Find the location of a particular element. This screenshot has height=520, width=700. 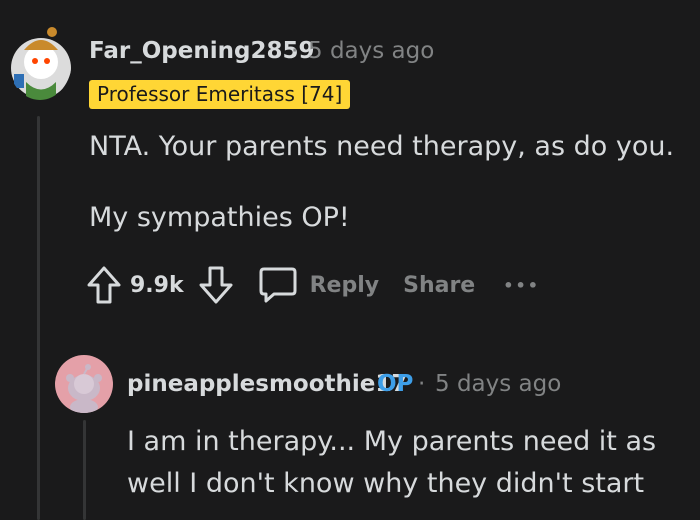

reply-line: I am in therapy... My parents need it as is located at coordinates (392, 441).